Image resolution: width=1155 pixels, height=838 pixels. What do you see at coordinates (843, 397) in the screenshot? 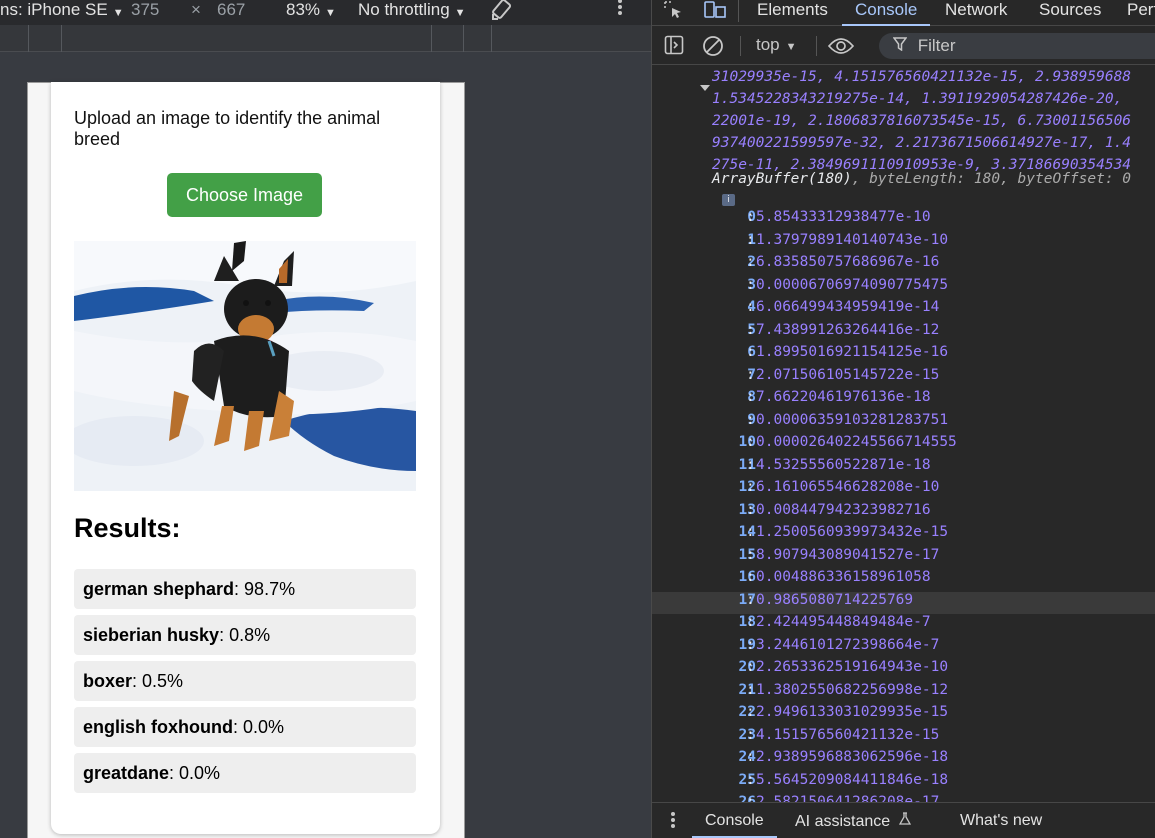
I see `array-value: 7.66220461976136e-18` at bounding box center [843, 397].